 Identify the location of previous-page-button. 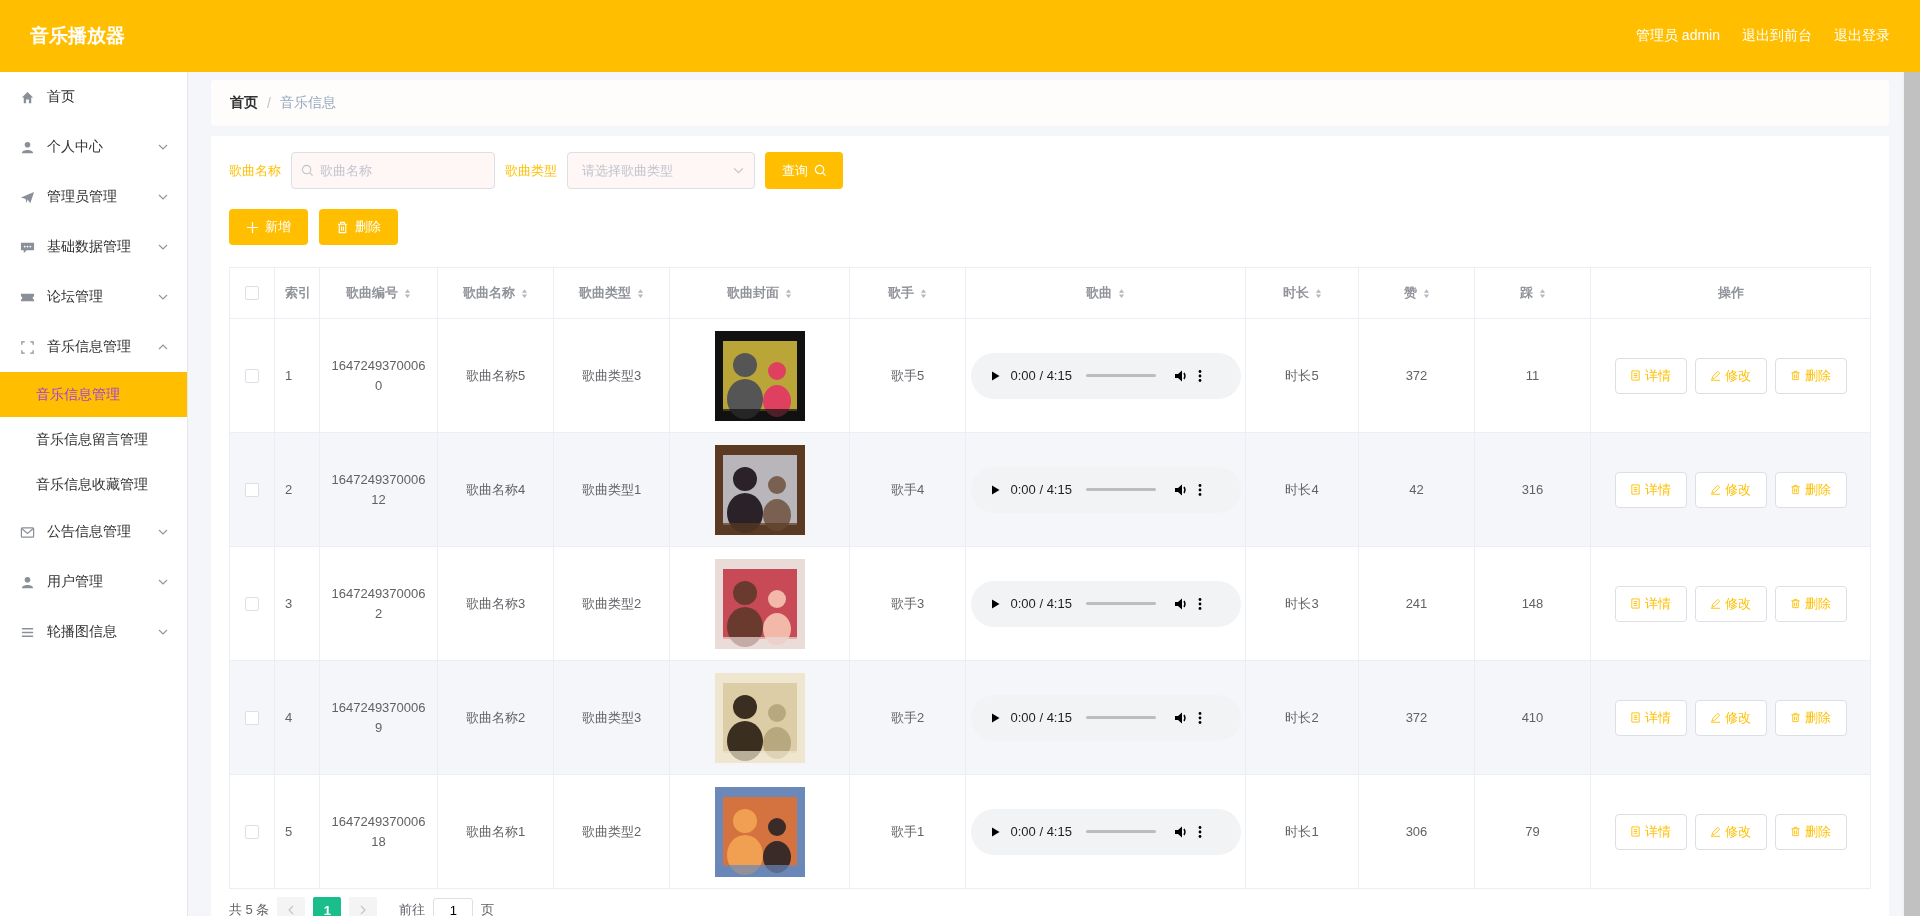
(291, 906).